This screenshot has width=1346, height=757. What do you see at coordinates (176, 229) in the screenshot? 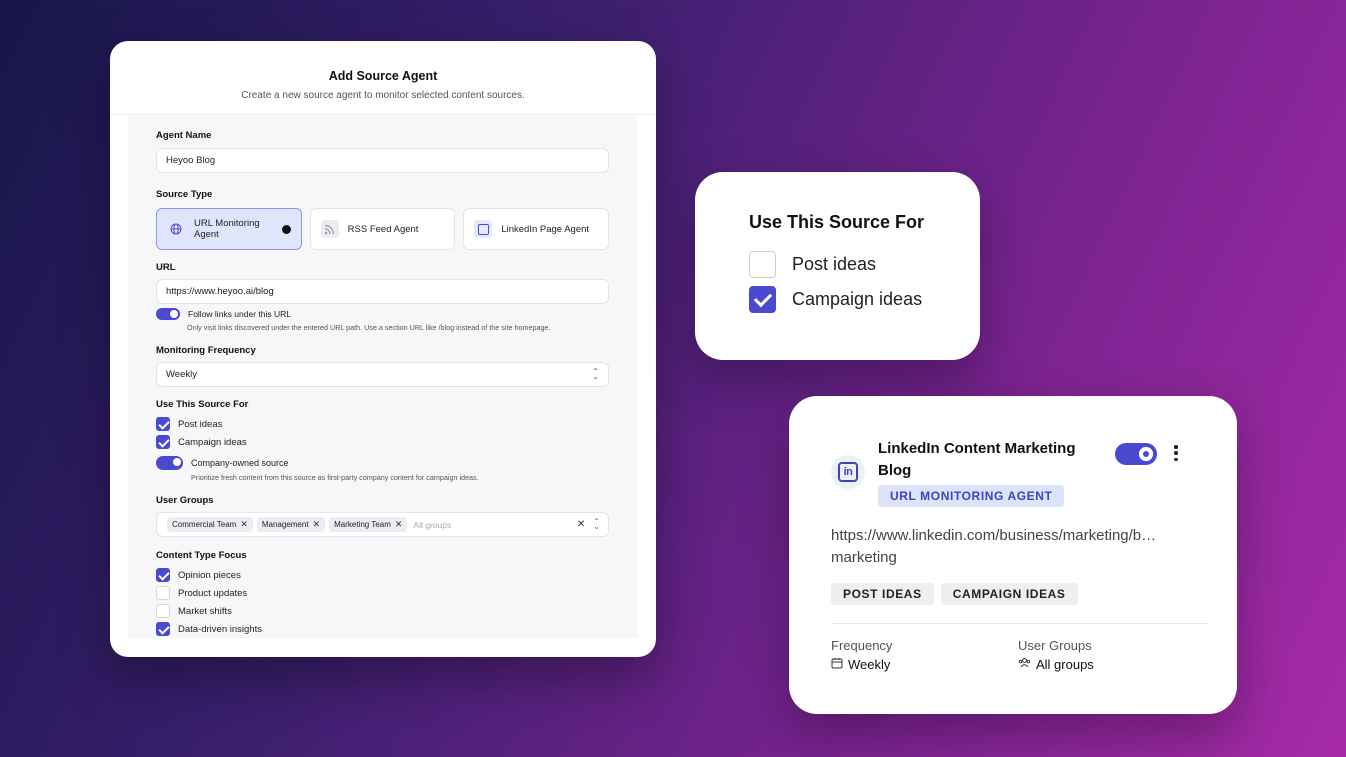
I see `globe-icon` at bounding box center [176, 229].